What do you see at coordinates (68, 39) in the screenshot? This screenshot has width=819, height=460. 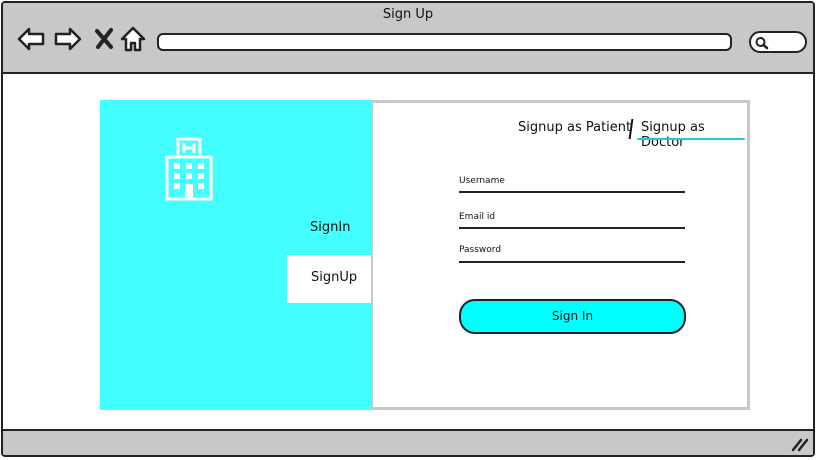 I see `forward-arrow-icon` at bounding box center [68, 39].